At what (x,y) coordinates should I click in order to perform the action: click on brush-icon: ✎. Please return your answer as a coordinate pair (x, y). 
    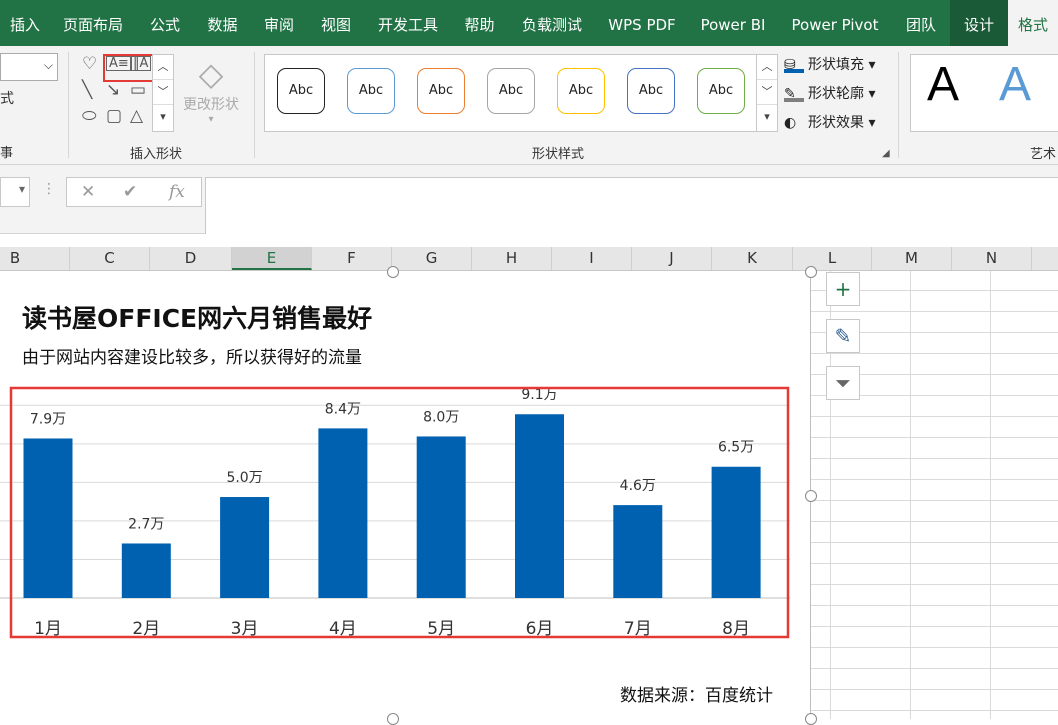
    Looking at the image, I should click on (843, 336).